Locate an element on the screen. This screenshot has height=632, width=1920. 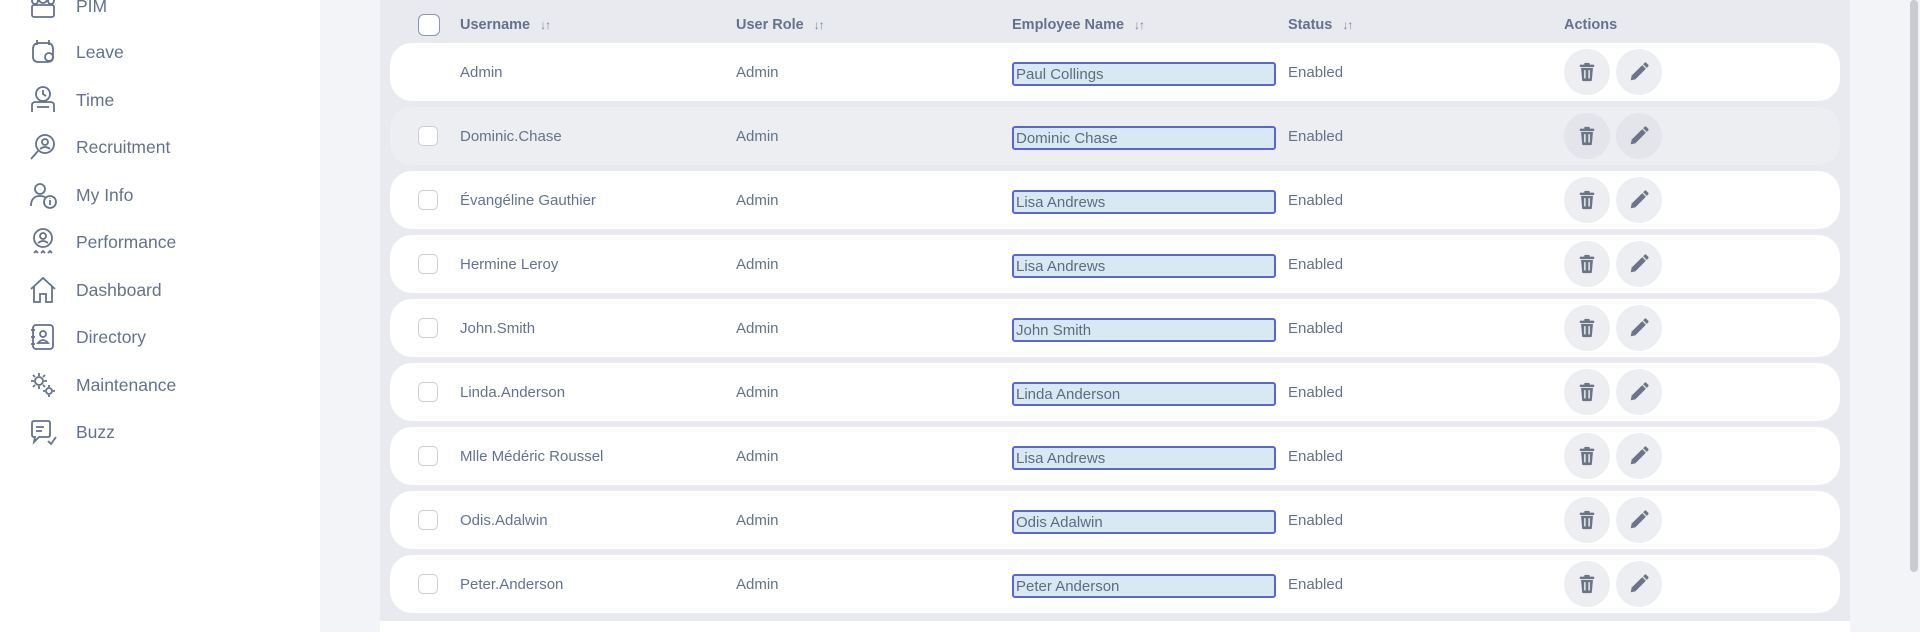
table-row: Hermine Leroy Admin Lisa Andrews Enabled is located at coordinates (1115, 264).